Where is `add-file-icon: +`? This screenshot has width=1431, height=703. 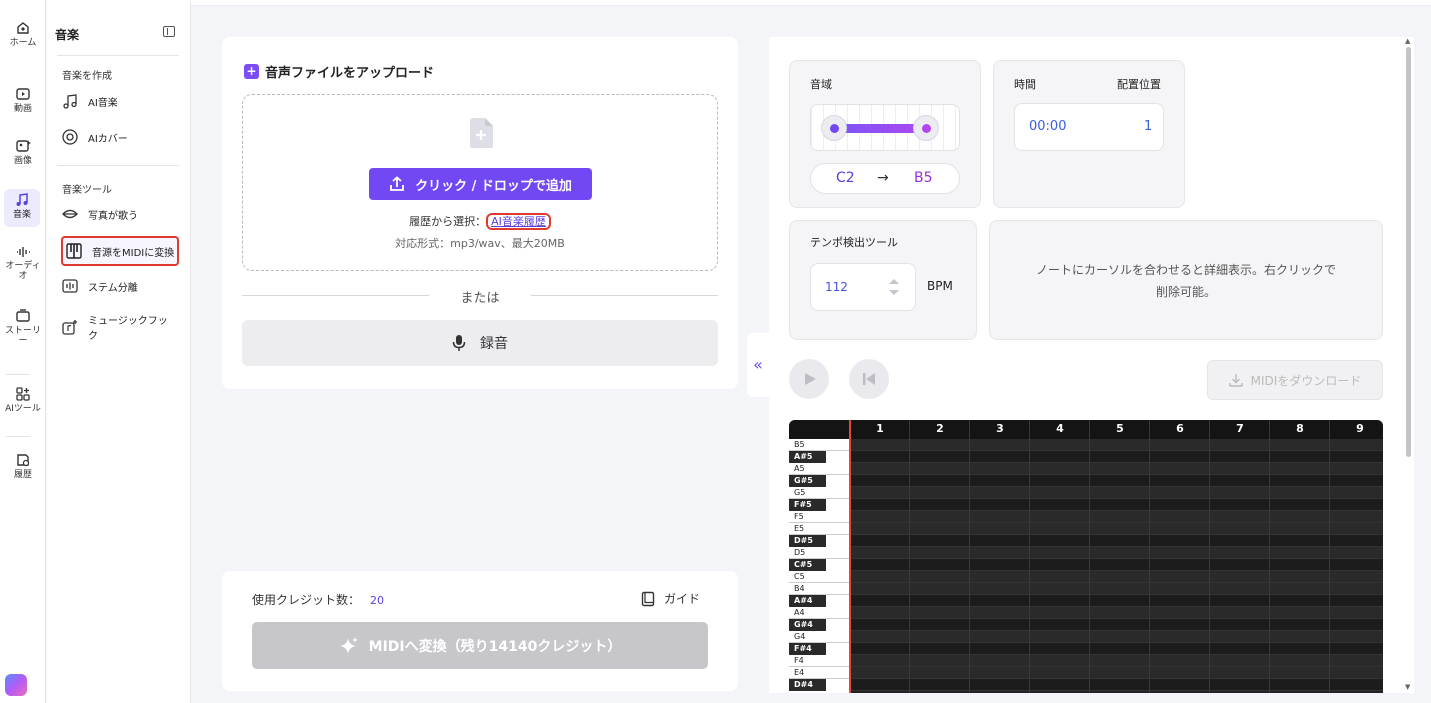
add-file-icon: + is located at coordinates (251, 71).